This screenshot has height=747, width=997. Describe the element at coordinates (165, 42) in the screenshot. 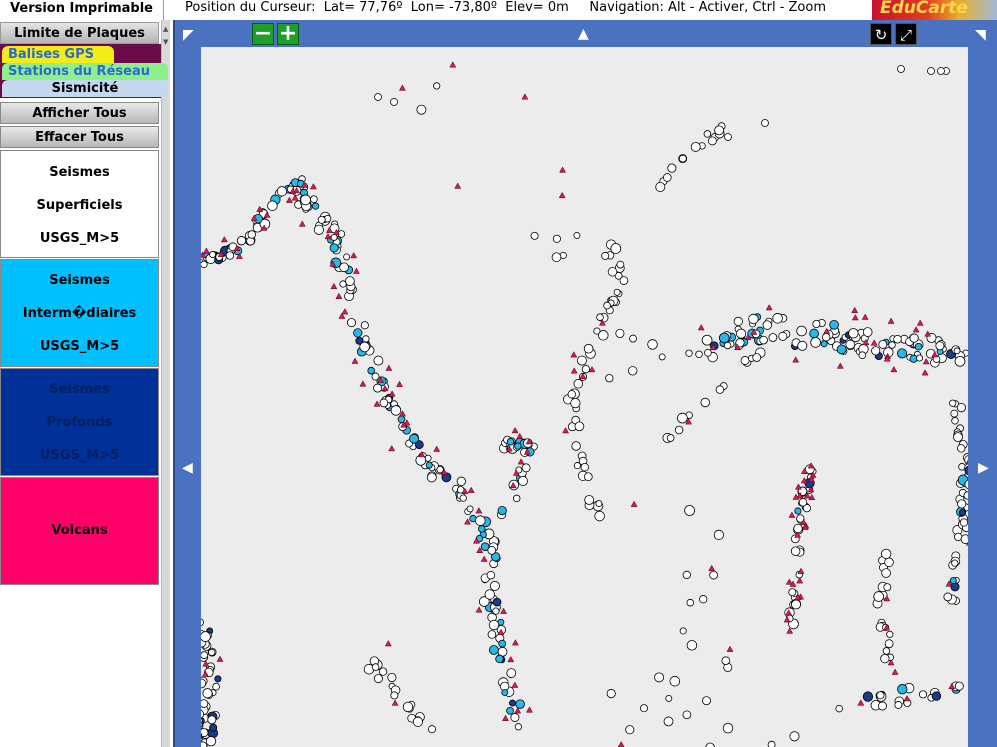

I see `scroll-down-arrow-icon: ▼` at that location.